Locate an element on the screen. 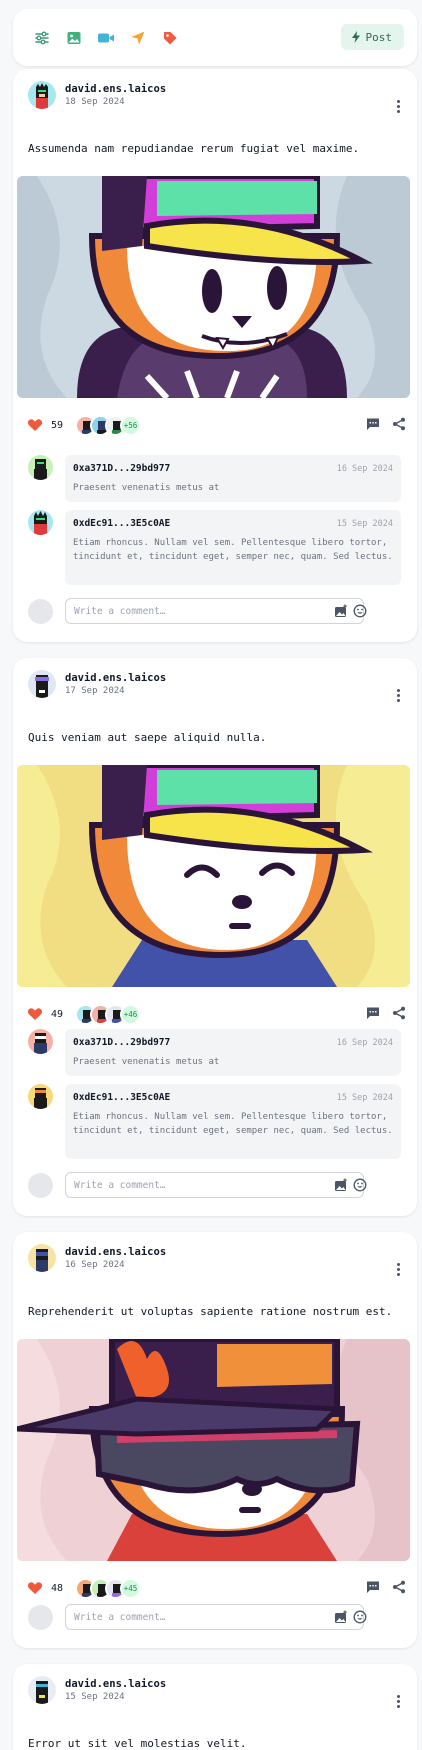  post-header: david.ens.laicos 17 Sep 2024 is located at coordinates (97, 684).